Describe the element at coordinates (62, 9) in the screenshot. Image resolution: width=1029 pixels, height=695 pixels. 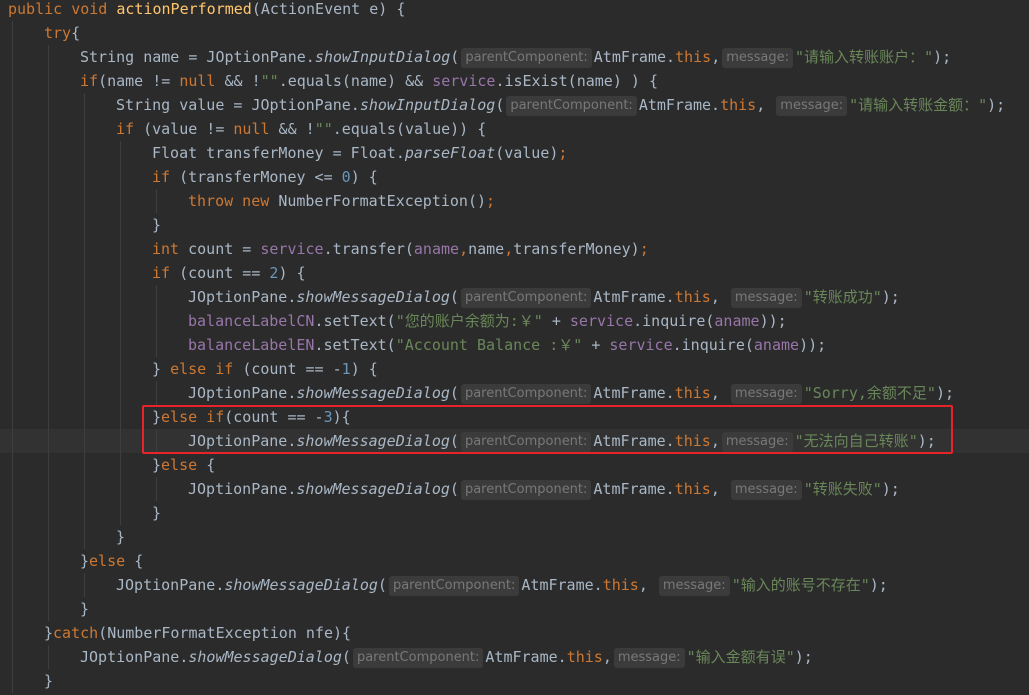
I see `code-token: public void` at that location.